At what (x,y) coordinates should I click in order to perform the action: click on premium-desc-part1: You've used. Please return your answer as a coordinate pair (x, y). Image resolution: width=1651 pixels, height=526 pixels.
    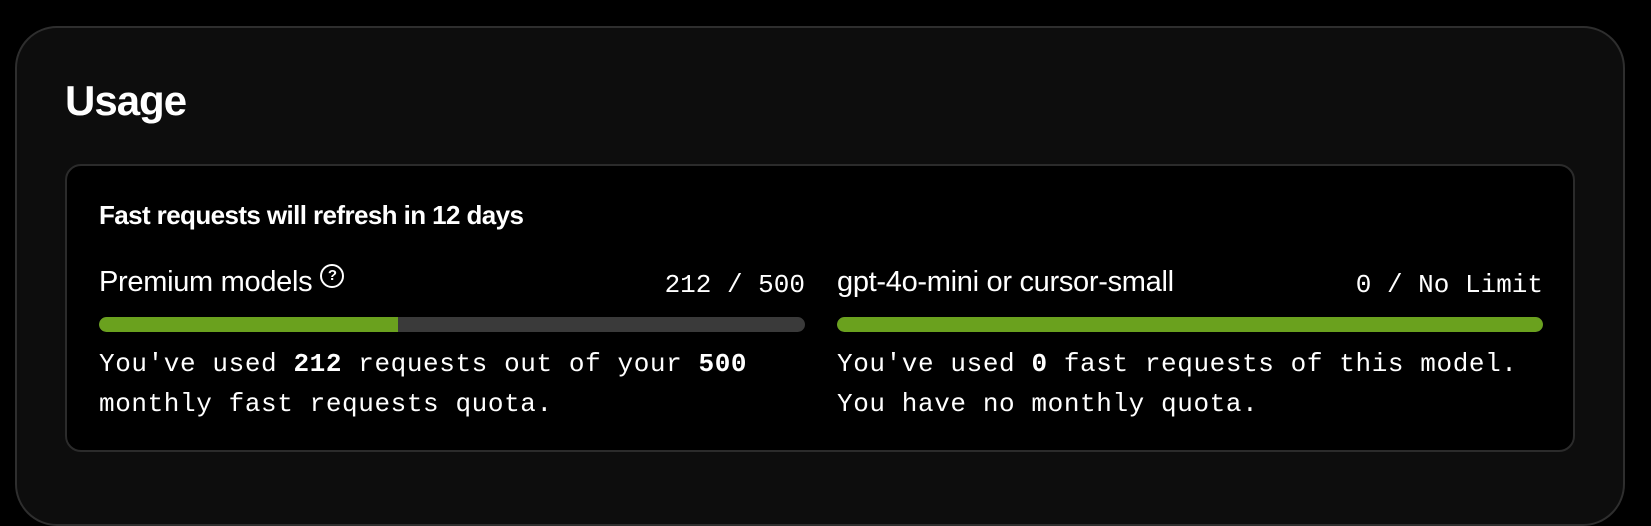
    Looking at the image, I should click on (196, 364).